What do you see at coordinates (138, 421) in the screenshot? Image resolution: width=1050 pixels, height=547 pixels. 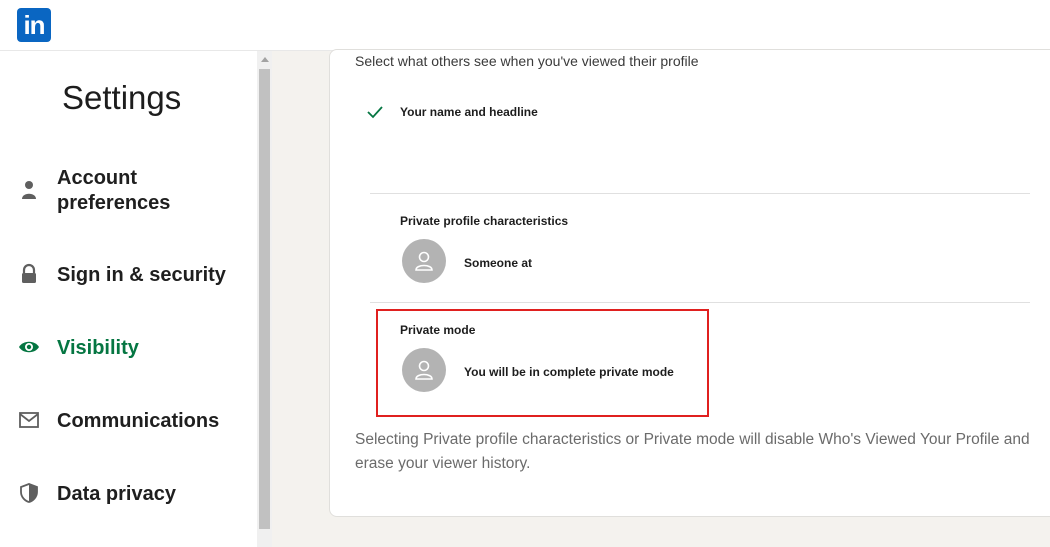 I see `sidebar-item-label: Communications` at bounding box center [138, 421].